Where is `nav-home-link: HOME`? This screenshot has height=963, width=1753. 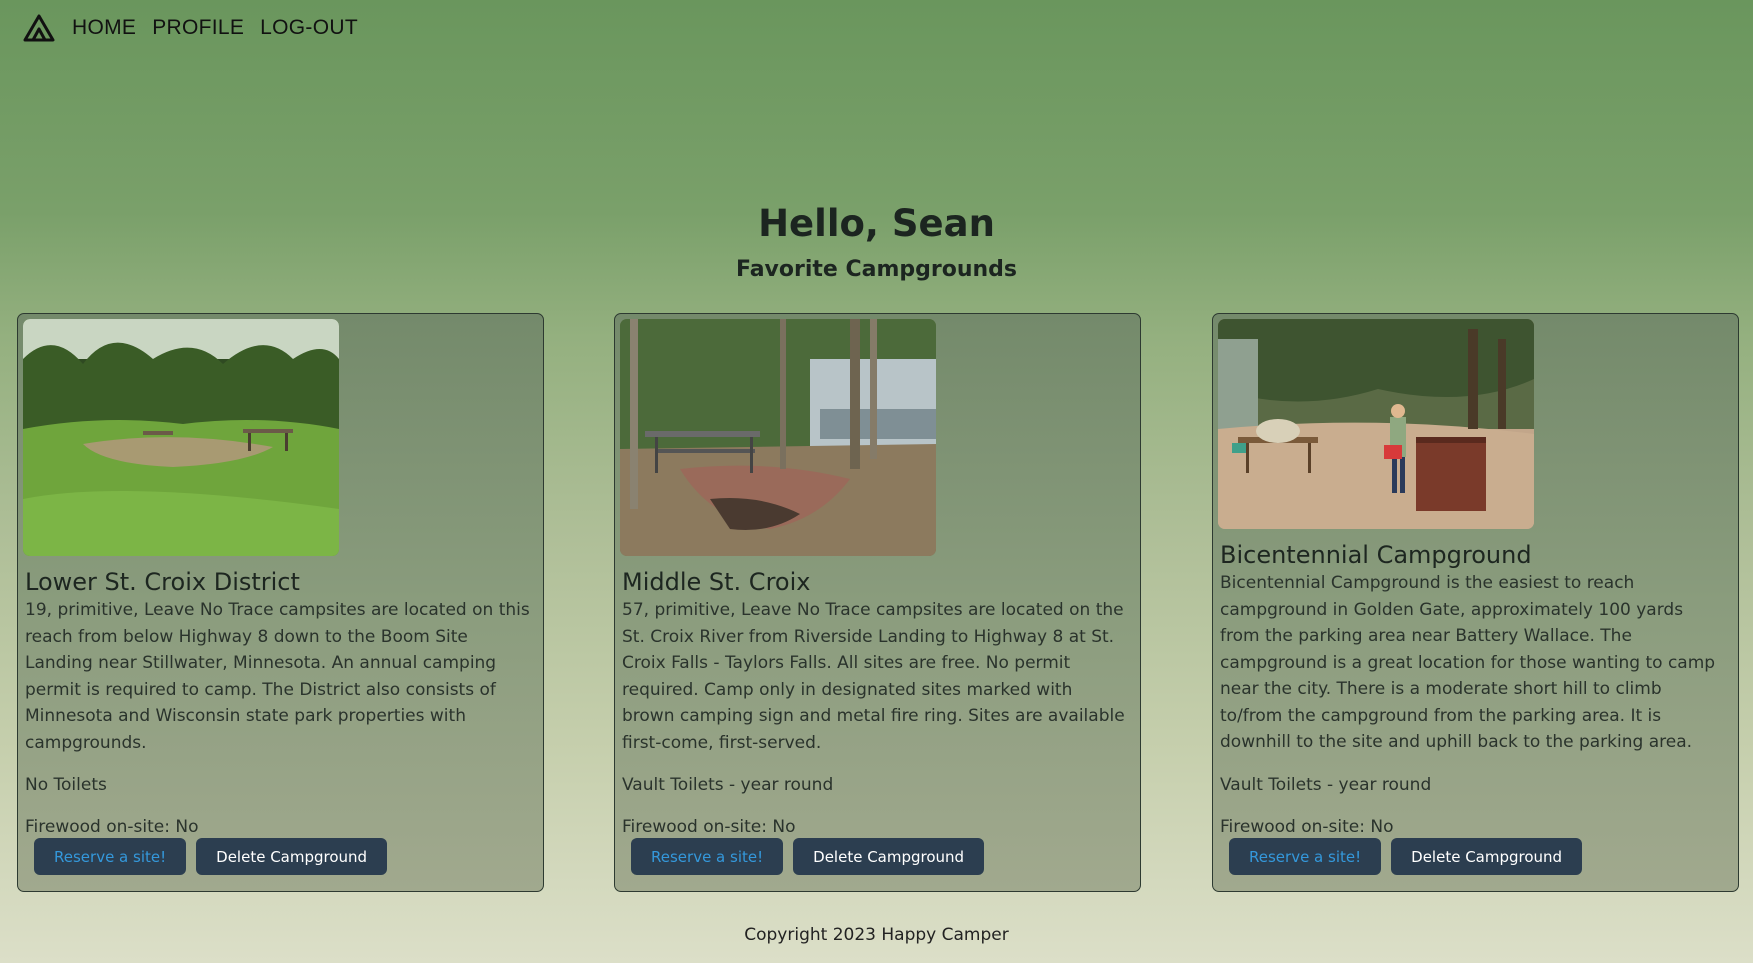
nav-home-link: HOME is located at coordinates (104, 28).